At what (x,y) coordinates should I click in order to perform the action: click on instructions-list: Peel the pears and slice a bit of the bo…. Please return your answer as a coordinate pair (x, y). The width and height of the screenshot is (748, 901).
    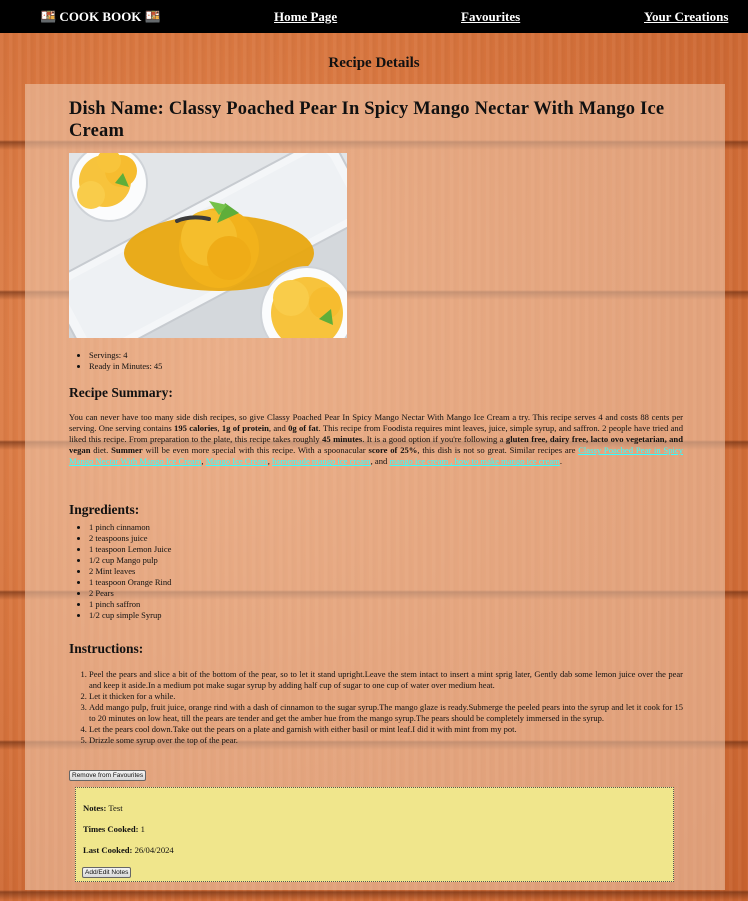
    Looking at the image, I should click on (376, 707).